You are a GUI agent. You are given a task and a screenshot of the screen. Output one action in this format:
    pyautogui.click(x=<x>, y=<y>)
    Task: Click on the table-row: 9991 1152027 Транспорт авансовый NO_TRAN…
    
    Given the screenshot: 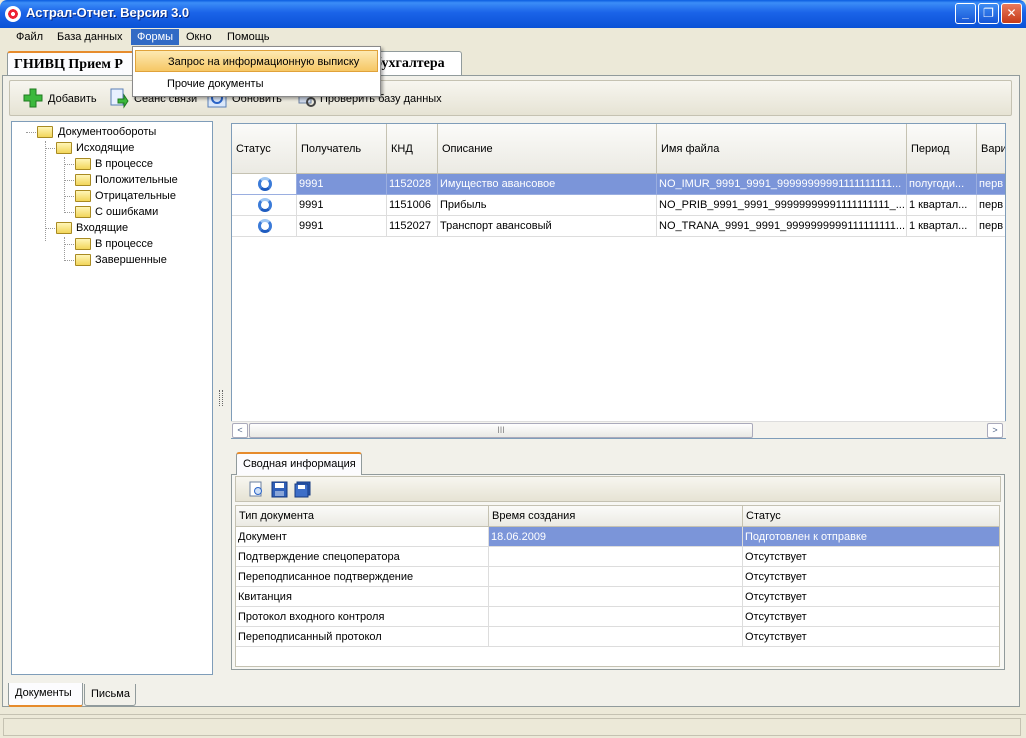 What is the action you would take?
    pyautogui.click(x=618, y=226)
    